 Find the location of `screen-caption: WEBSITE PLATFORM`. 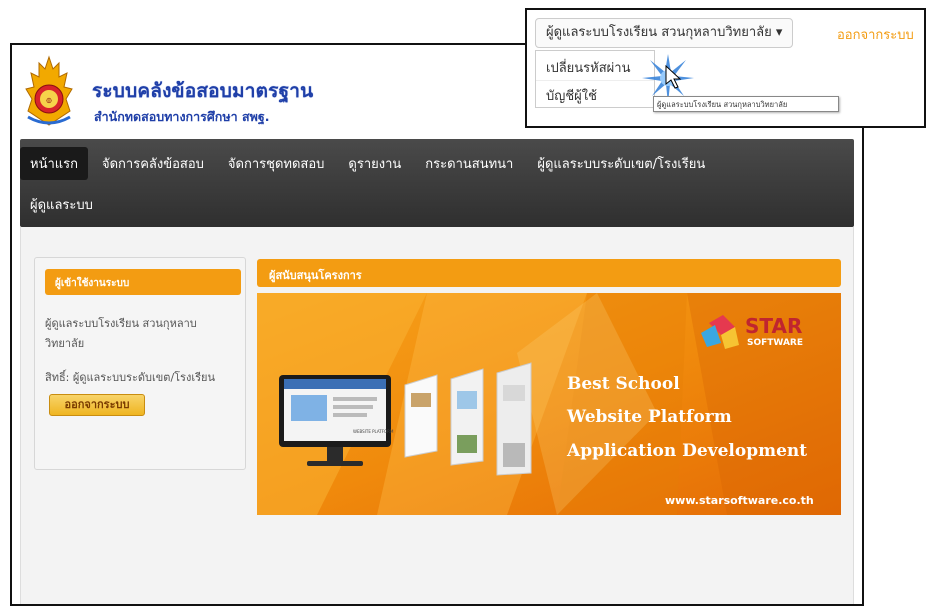

screen-caption: WEBSITE PLATFORM is located at coordinates (373, 431).